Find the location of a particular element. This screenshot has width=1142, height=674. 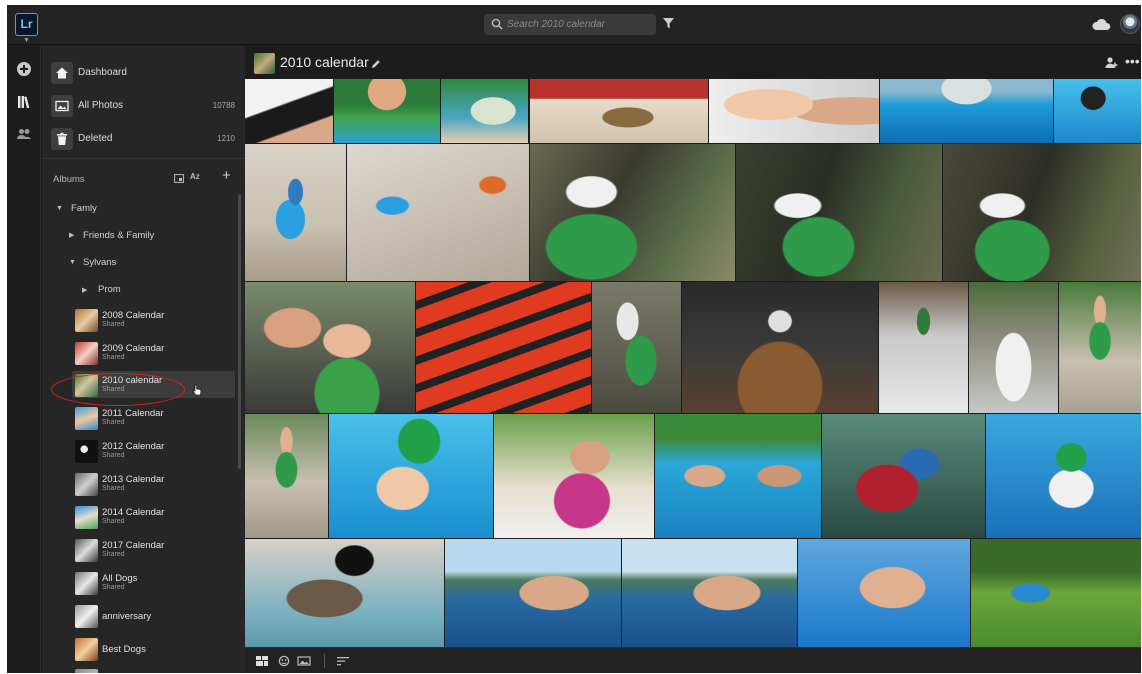

album-name: 2014 Calendar is located at coordinates (133, 512).